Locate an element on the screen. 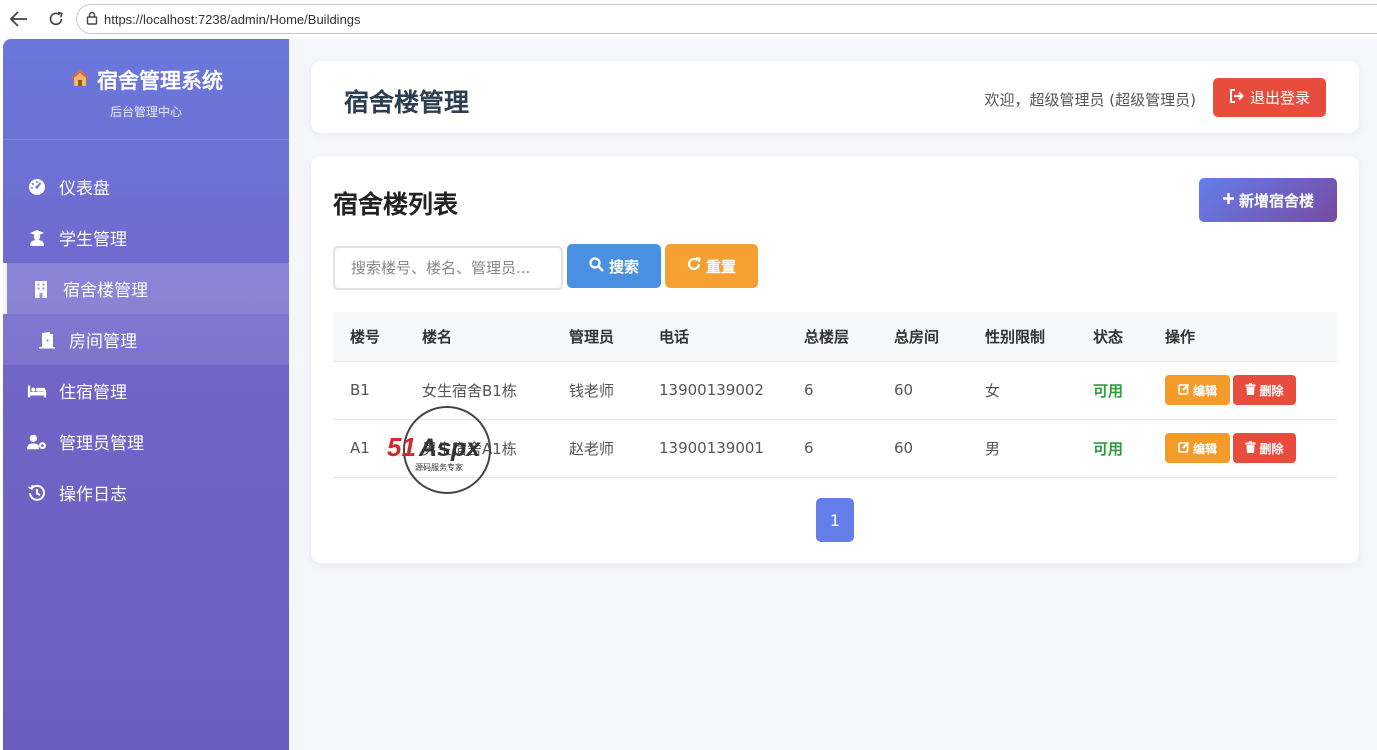  column-header: 楼号 is located at coordinates (369, 337).